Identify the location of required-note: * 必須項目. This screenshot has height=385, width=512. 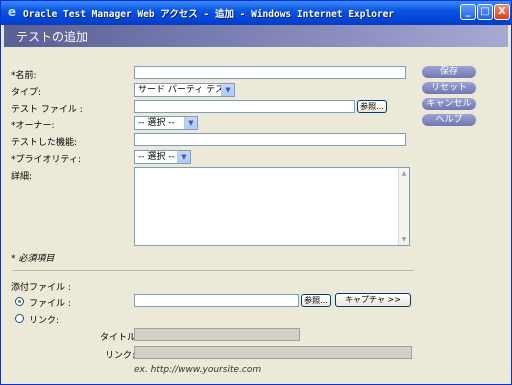
(33, 259).